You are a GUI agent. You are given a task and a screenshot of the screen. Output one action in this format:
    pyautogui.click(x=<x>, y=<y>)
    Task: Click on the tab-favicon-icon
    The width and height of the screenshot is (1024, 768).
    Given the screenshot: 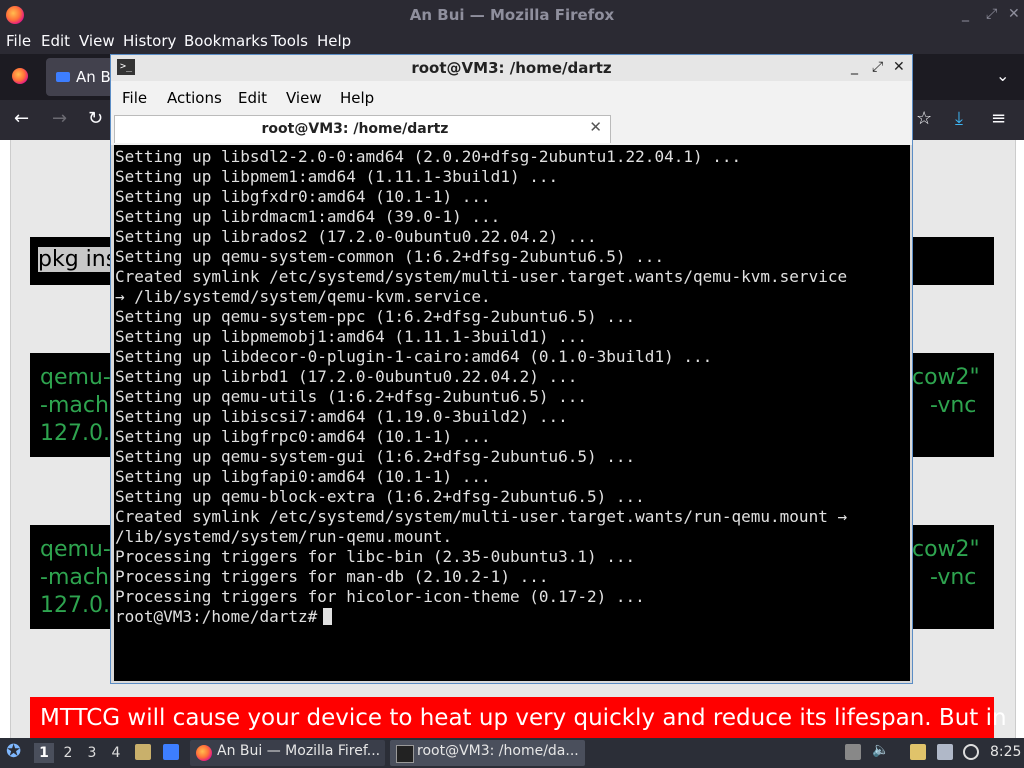 What is the action you would take?
    pyautogui.click(x=63, y=77)
    